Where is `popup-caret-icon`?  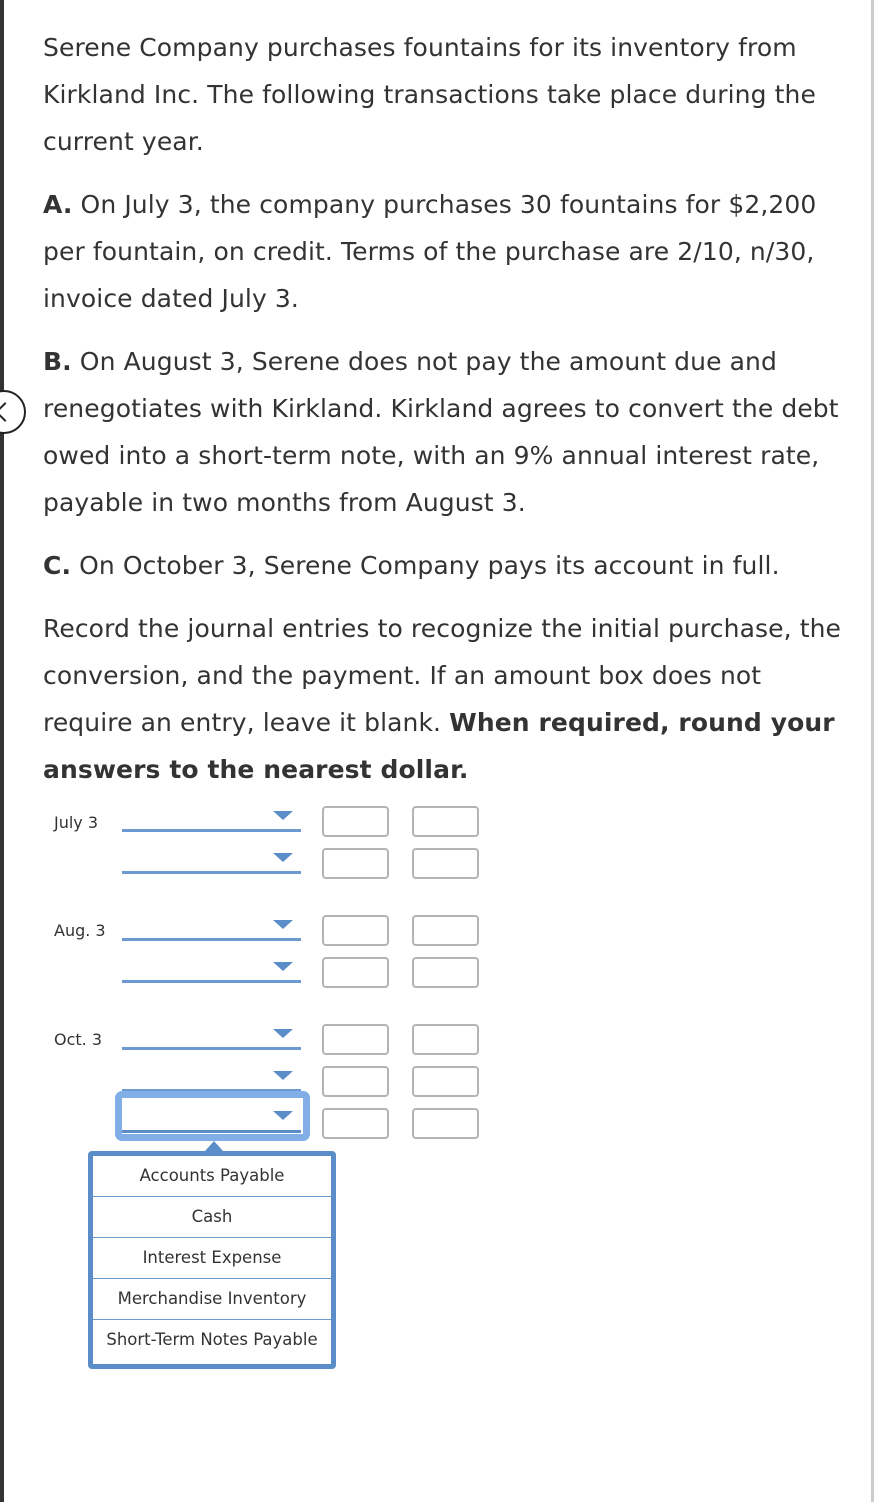
popup-caret-icon is located at coordinates (214, 1146).